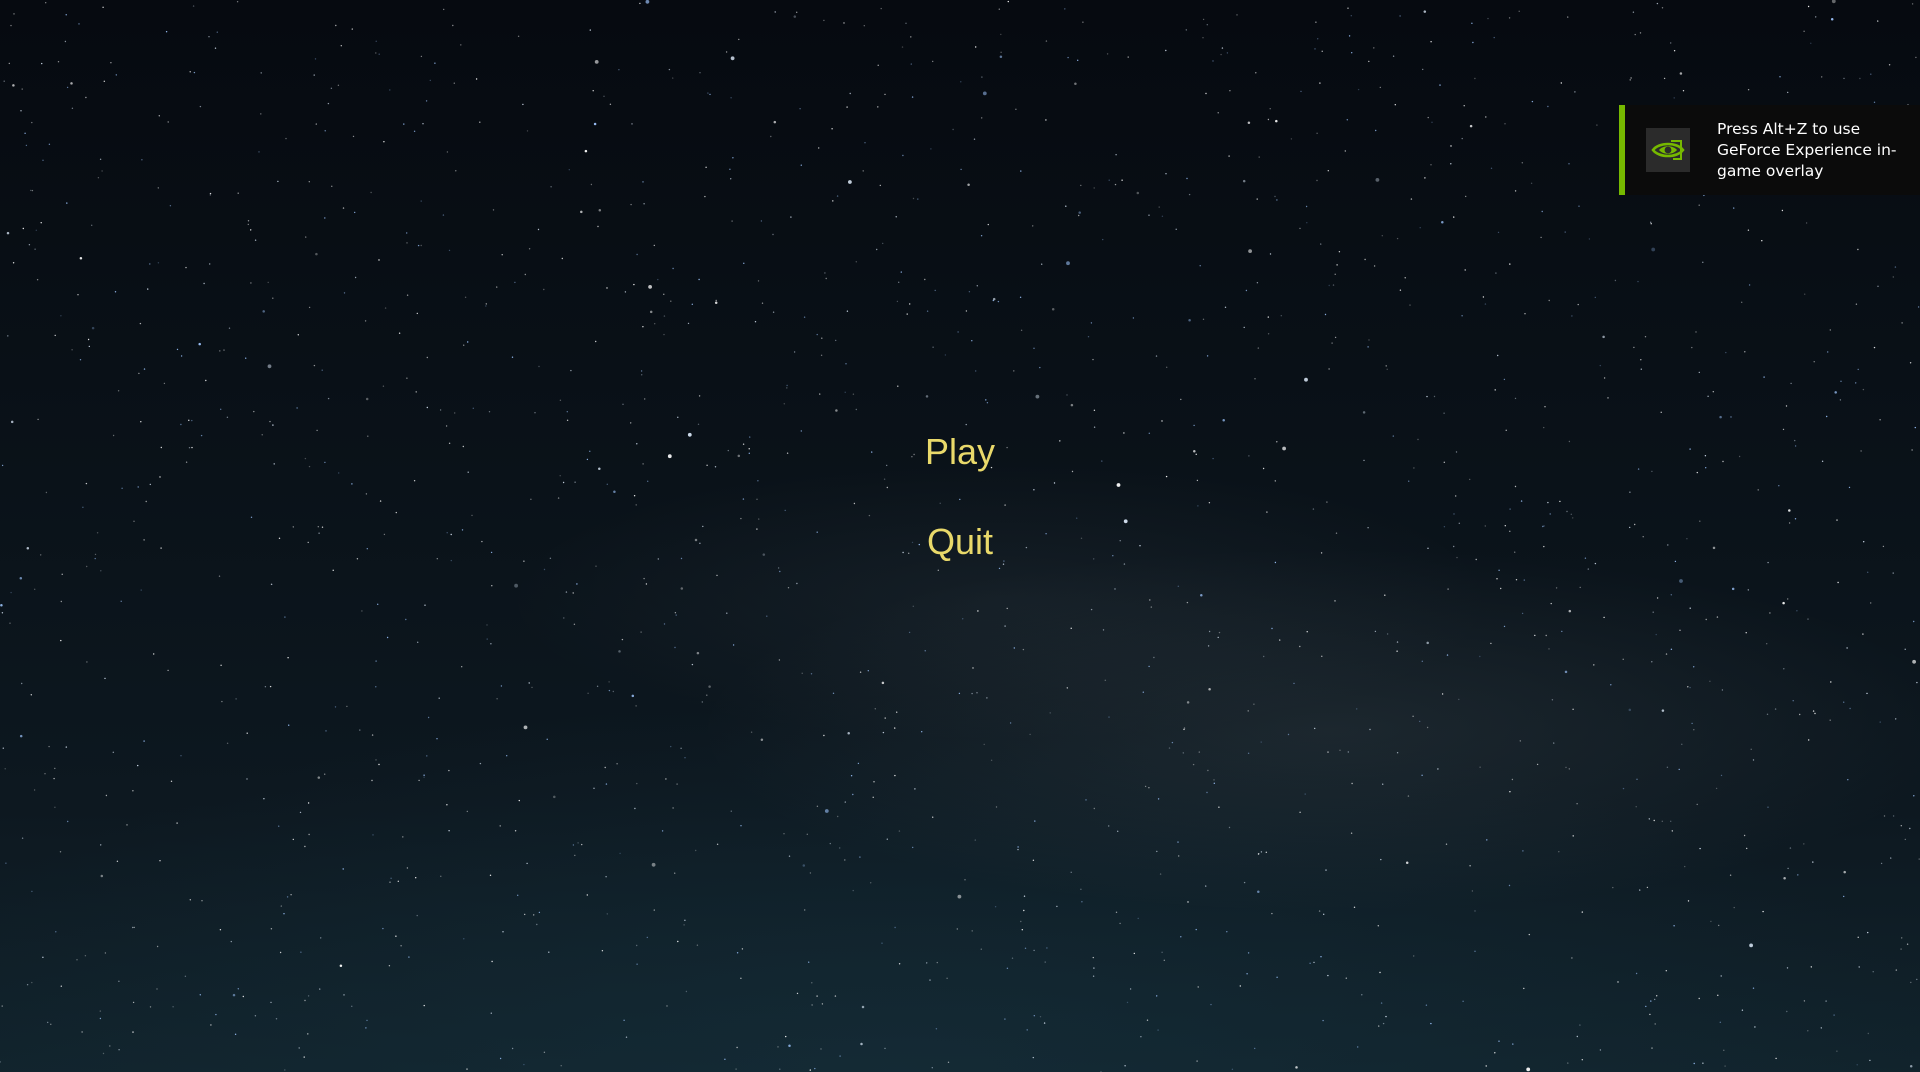 Image resolution: width=1920 pixels, height=1072 pixels. Describe the element at coordinates (960, 452) in the screenshot. I see `play-button: Play` at that location.